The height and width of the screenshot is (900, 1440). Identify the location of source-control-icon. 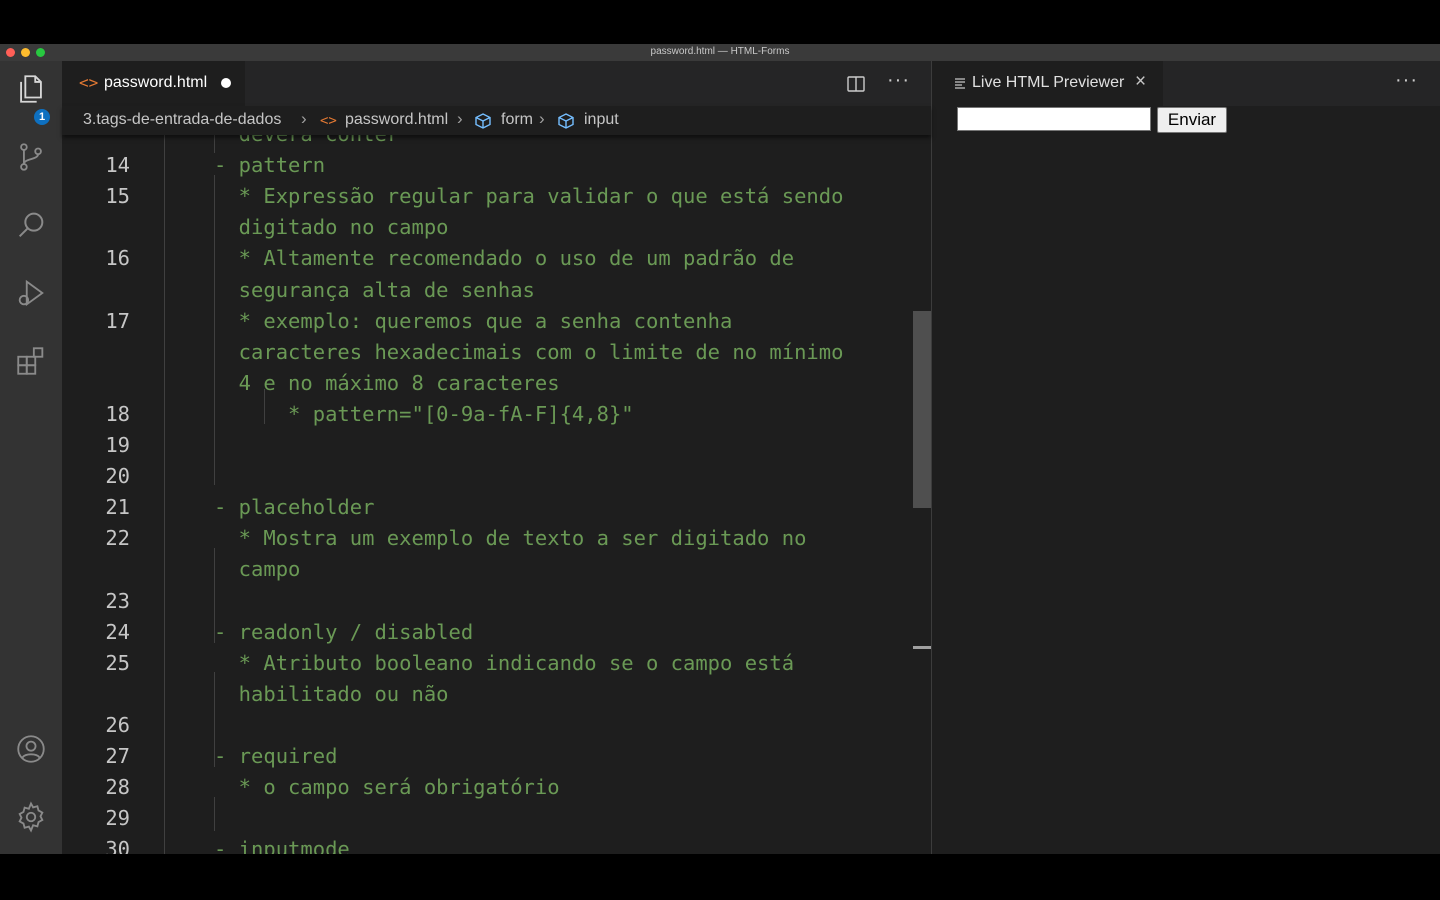
(31, 157).